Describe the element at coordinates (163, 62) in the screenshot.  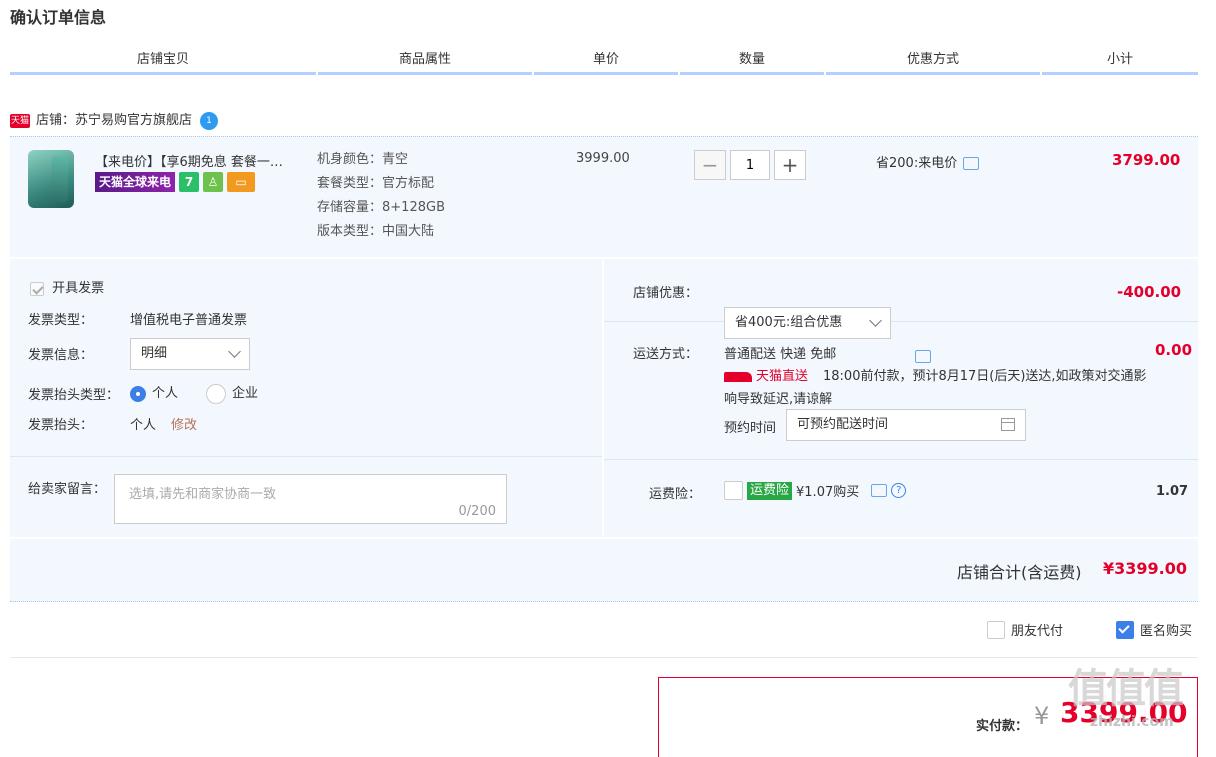
I see `col-header-store-item: 店铺宝贝` at that location.